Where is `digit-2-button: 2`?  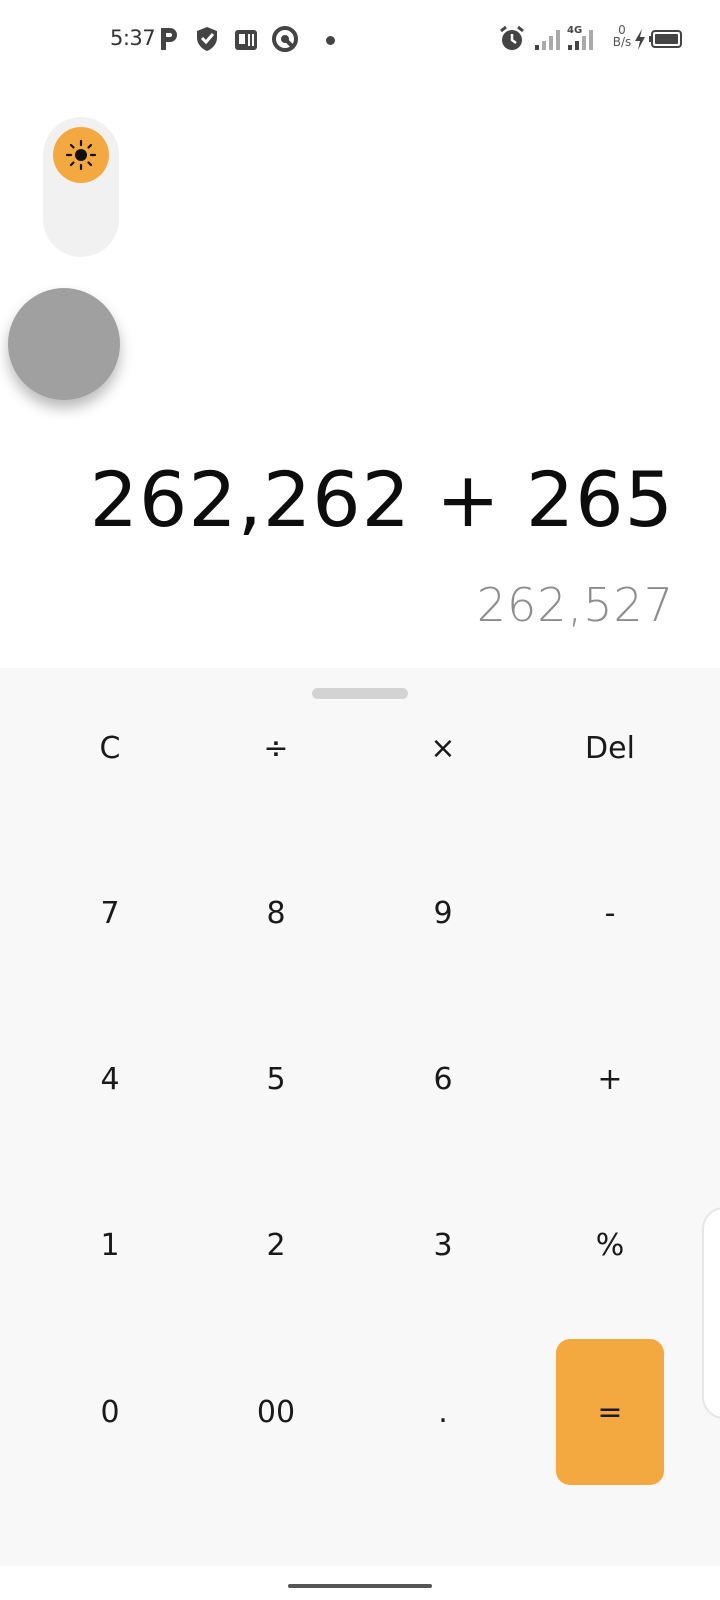 digit-2-button: 2 is located at coordinates (276, 1245).